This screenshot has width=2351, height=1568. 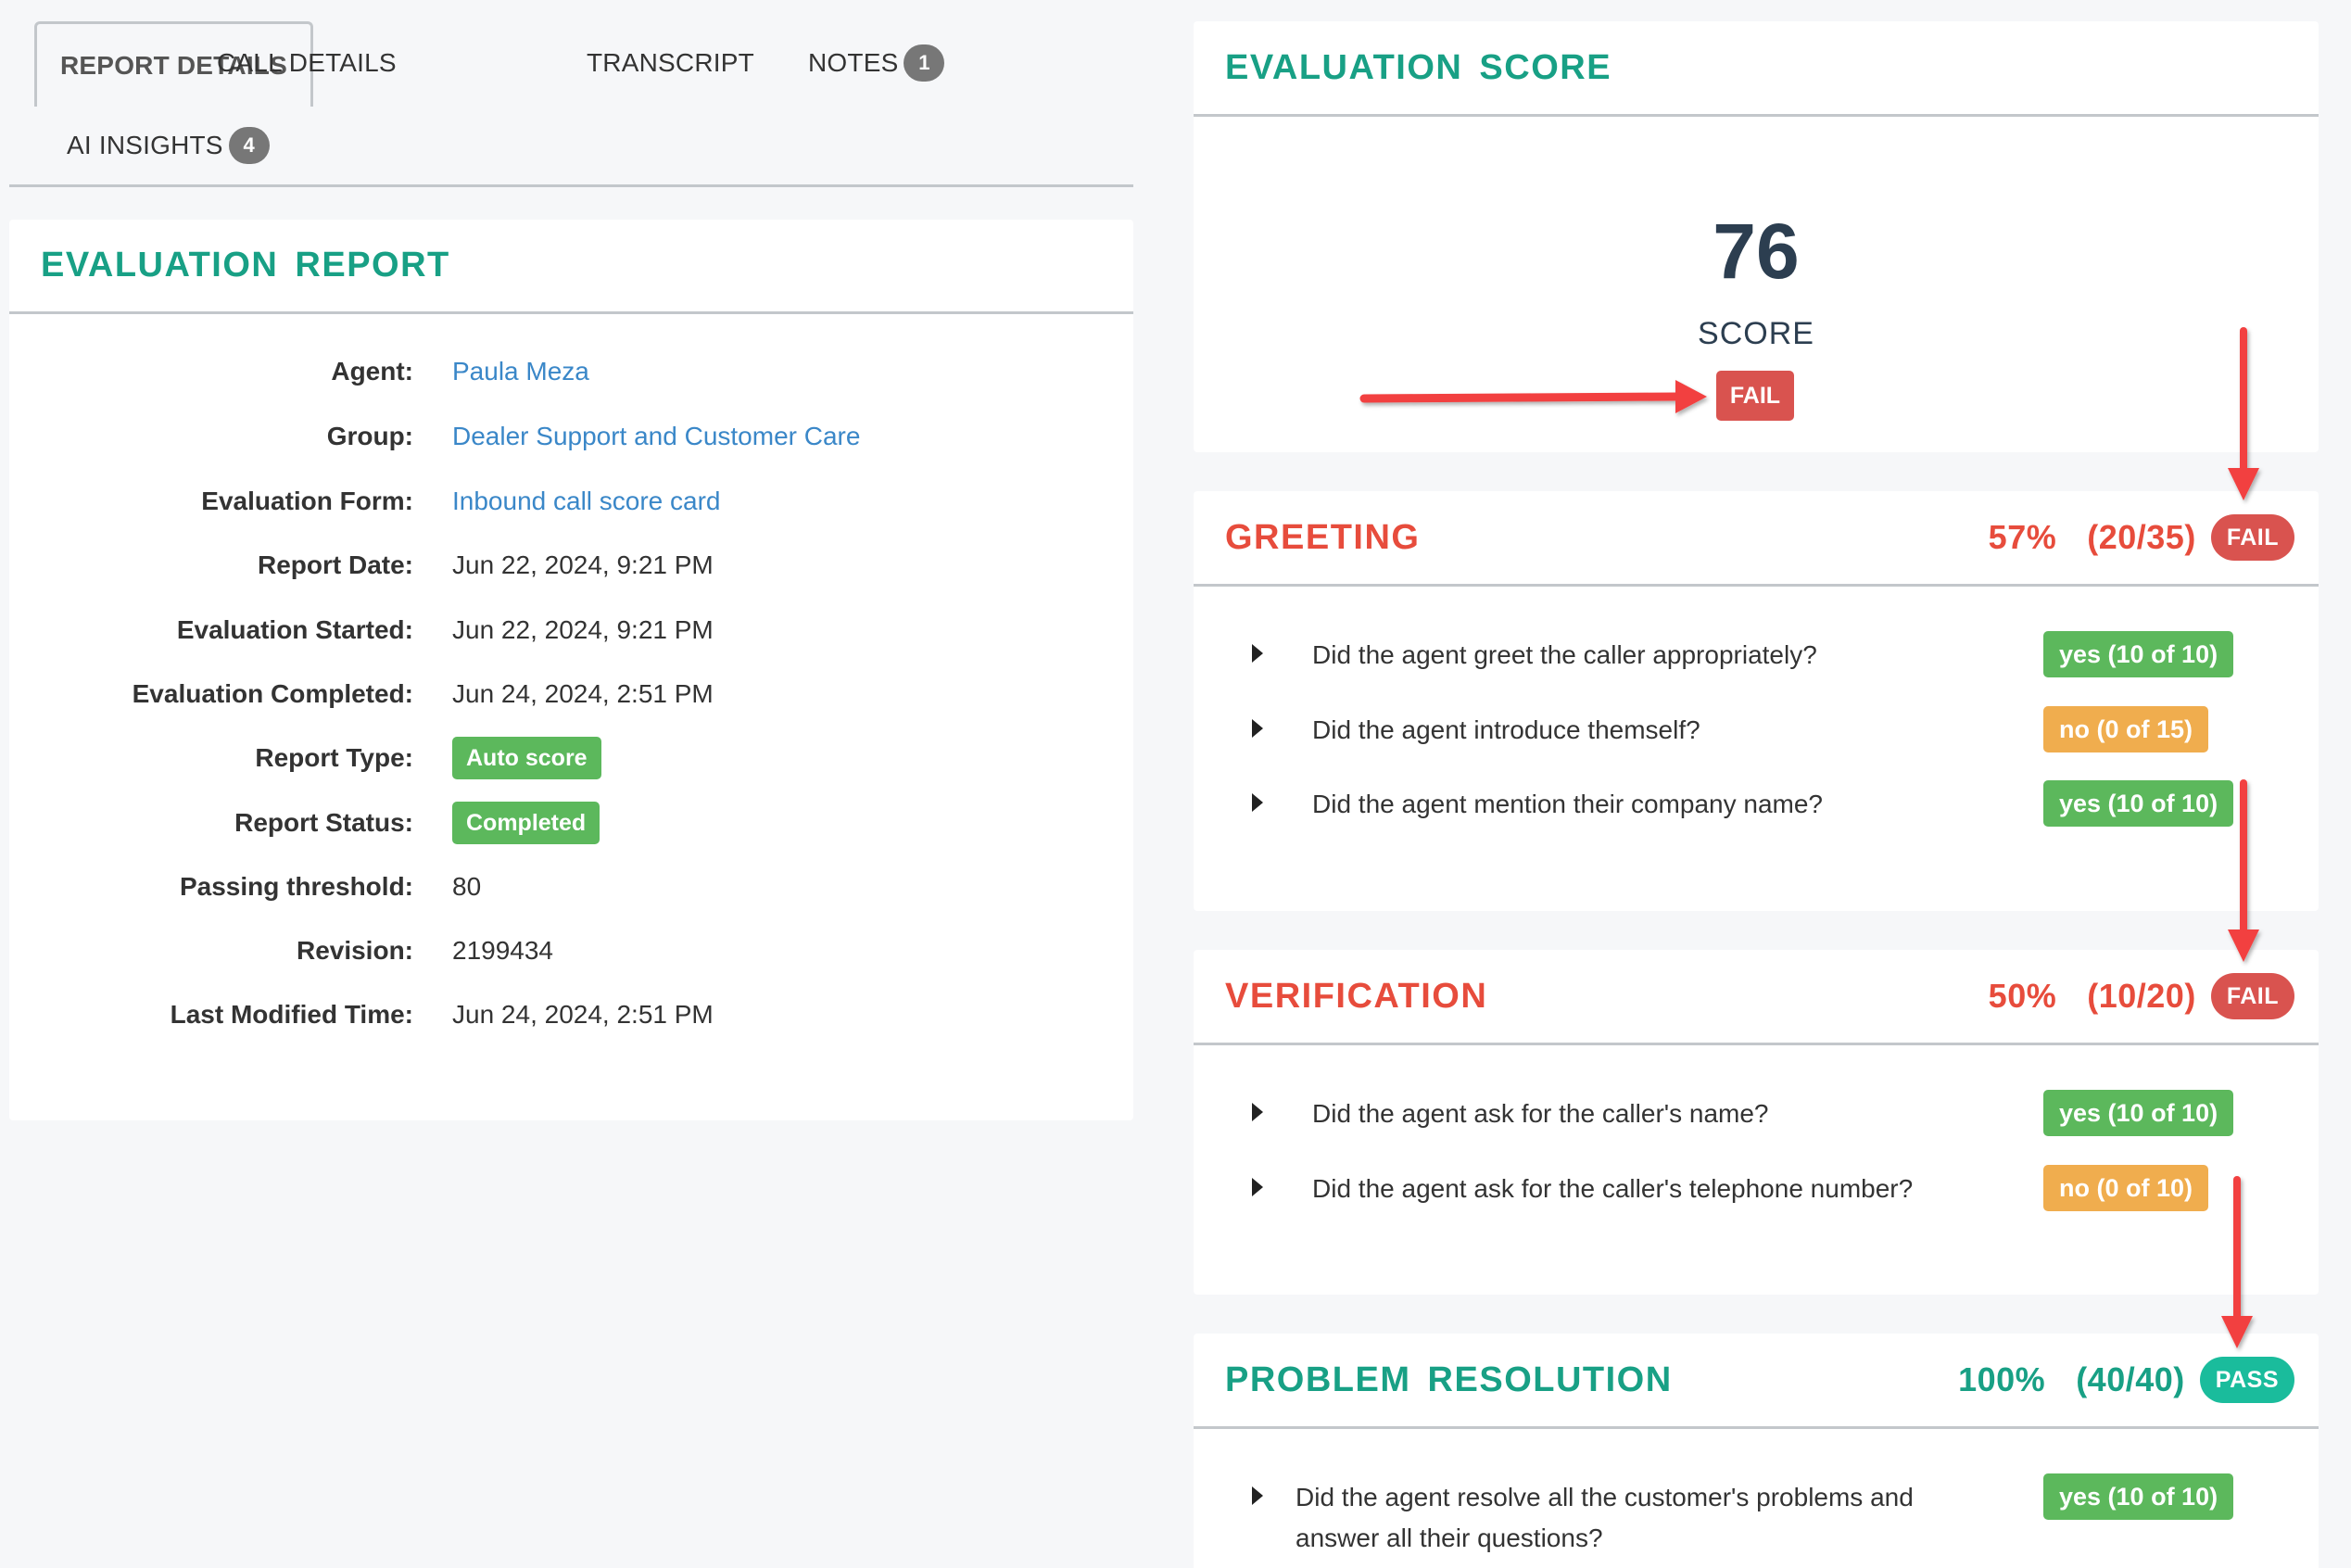 What do you see at coordinates (521, 371) in the screenshot?
I see `agent-link: Paula Meza` at bounding box center [521, 371].